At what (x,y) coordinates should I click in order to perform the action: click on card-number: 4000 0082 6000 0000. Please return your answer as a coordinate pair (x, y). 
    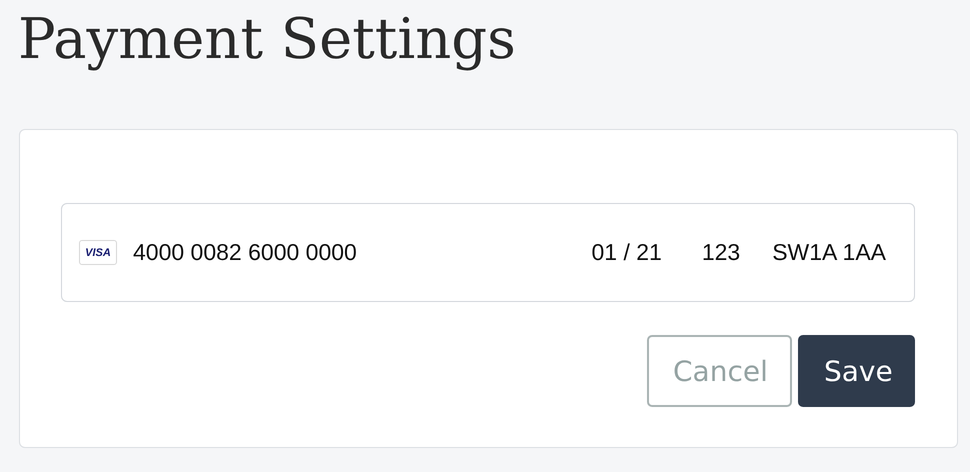
    Looking at the image, I should click on (245, 252).